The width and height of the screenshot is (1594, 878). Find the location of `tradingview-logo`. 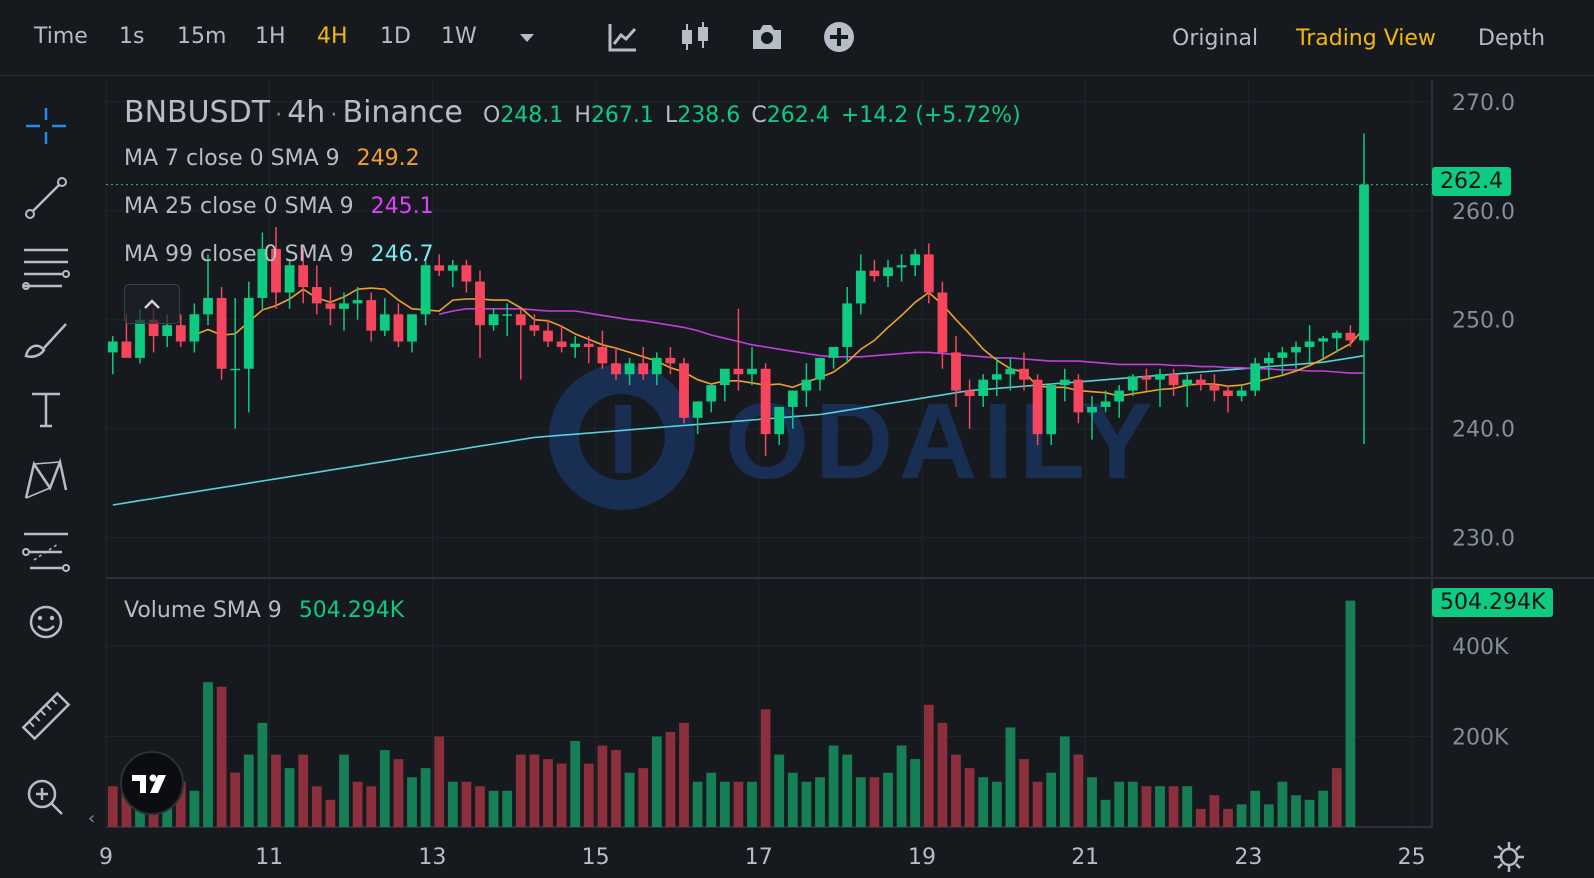

tradingview-logo is located at coordinates (152, 783).